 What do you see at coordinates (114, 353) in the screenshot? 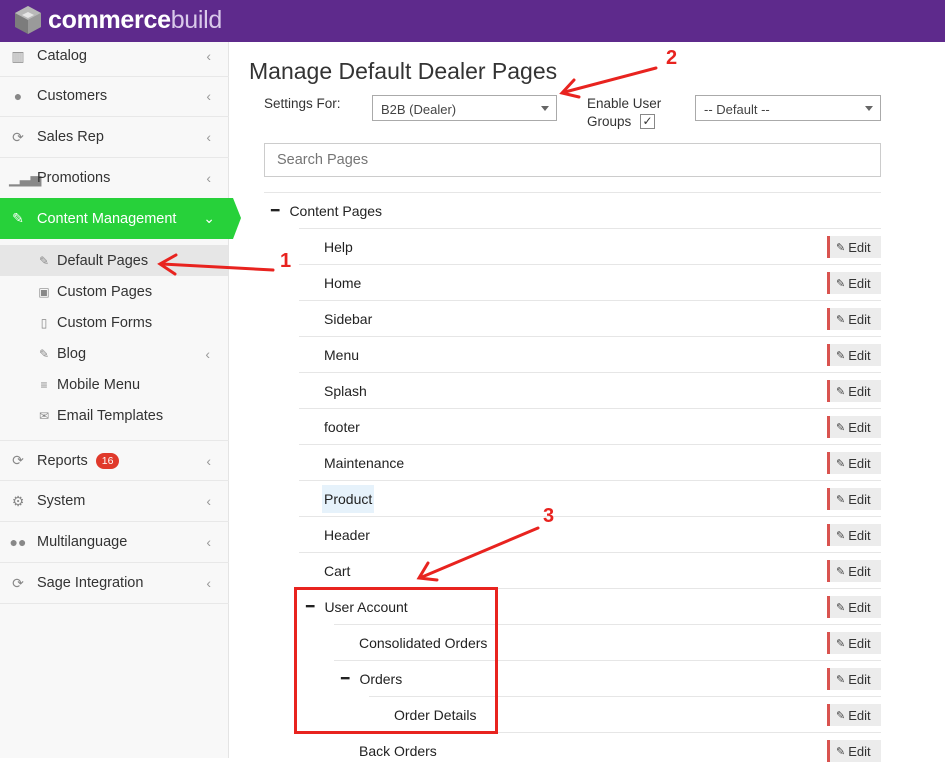
I see `sidebar-subitem-blog: ✎ Blog ‹` at bounding box center [114, 353].